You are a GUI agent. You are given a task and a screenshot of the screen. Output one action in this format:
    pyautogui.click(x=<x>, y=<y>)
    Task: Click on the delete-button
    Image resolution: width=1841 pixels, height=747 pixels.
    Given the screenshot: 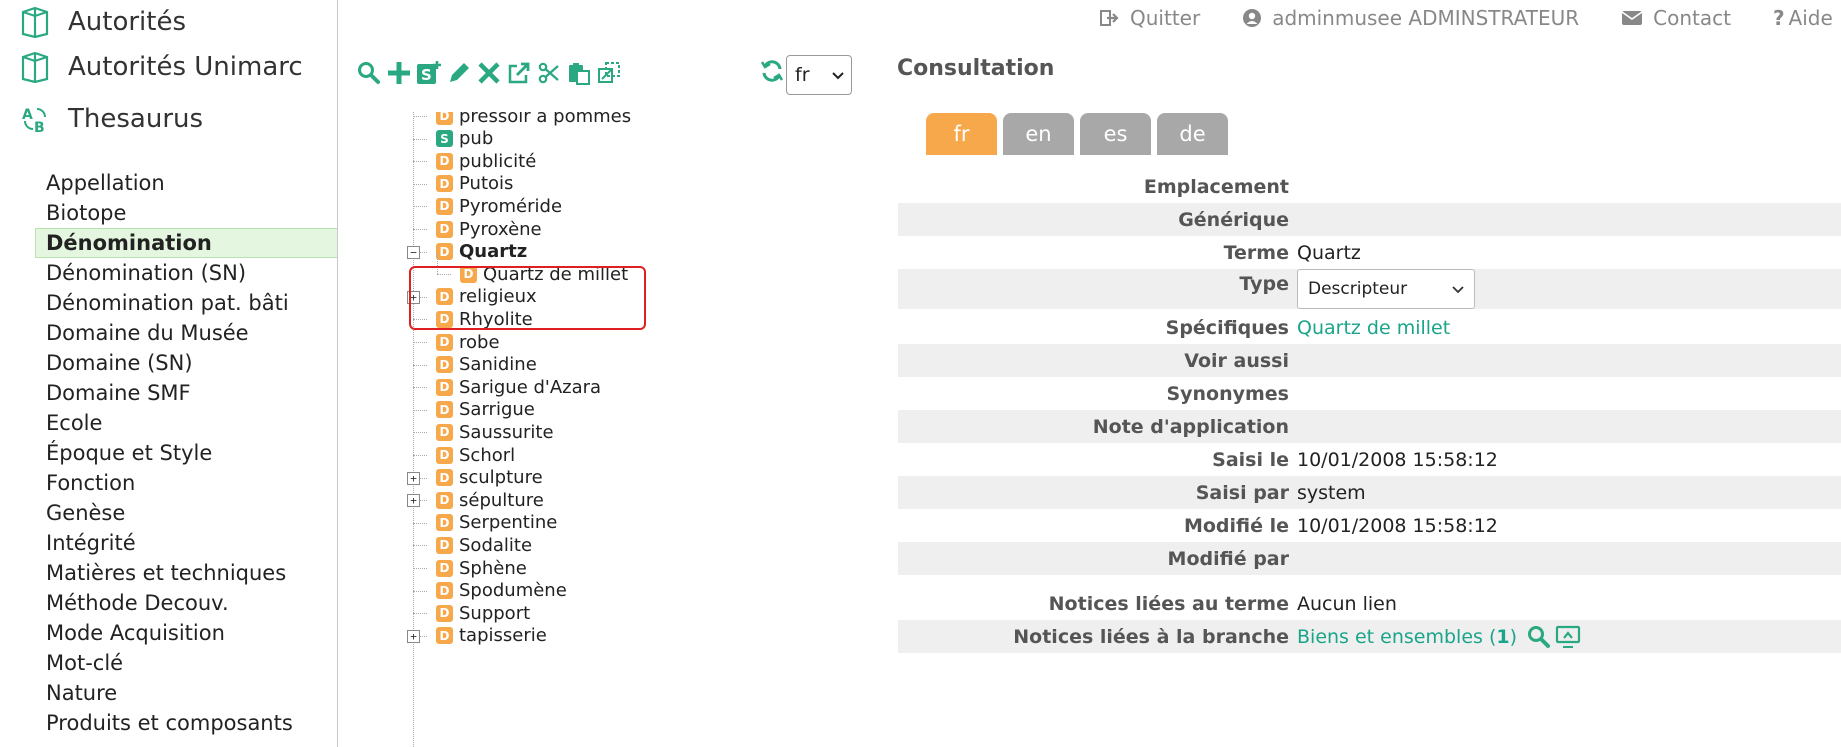 What is the action you would take?
    pyautogui.click(x=489, y=73)
    